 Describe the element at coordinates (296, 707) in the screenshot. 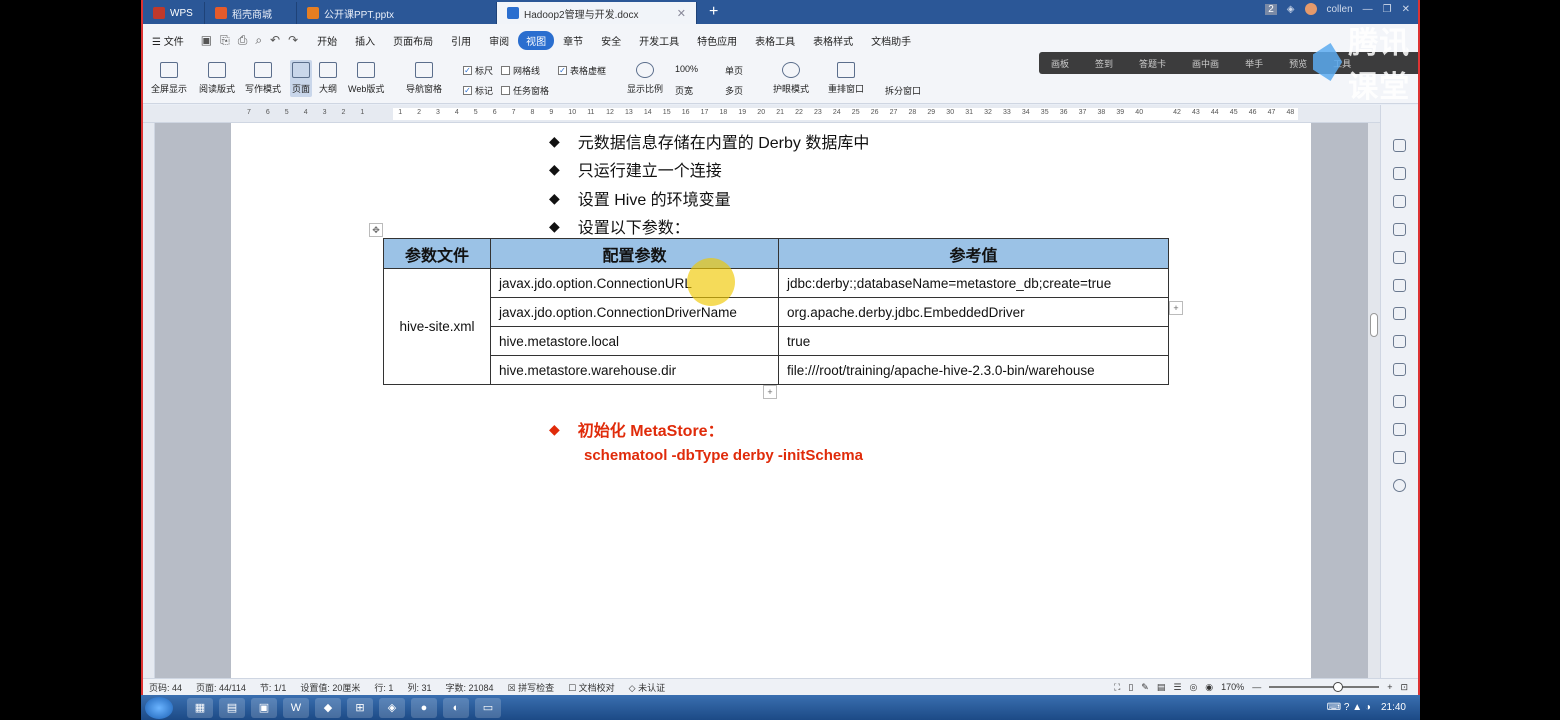

I see `taskbar-wps-icon: W` at that location.